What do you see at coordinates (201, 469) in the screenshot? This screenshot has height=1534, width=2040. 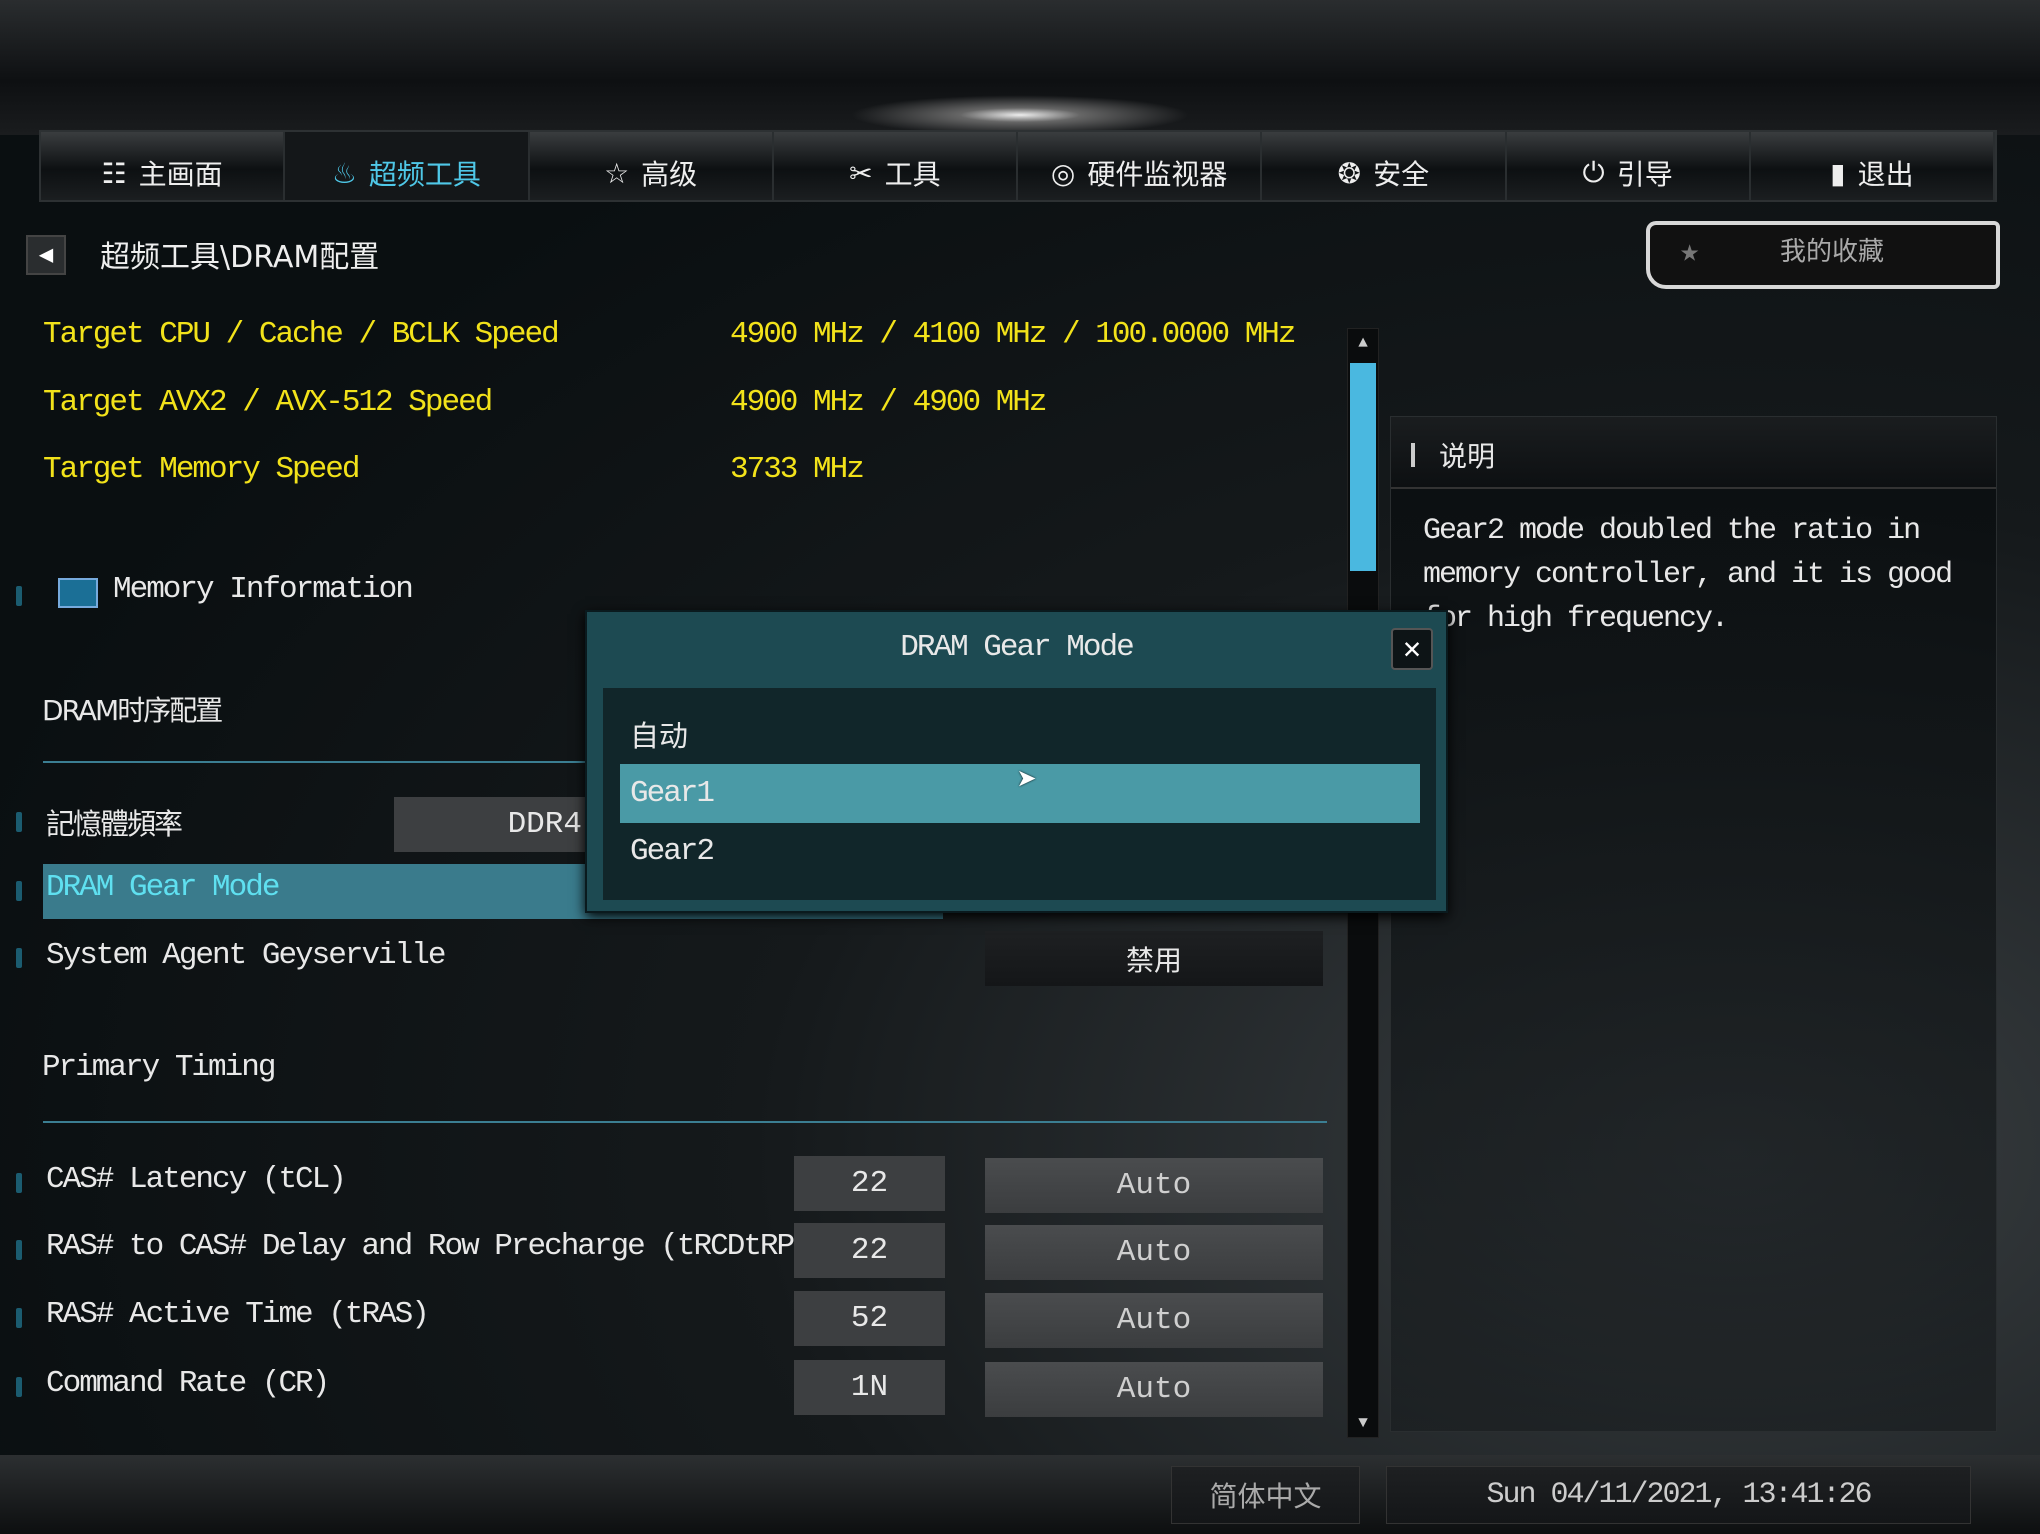 I see `target-label: Target Memory Speed` at bounding box center [201, 469].